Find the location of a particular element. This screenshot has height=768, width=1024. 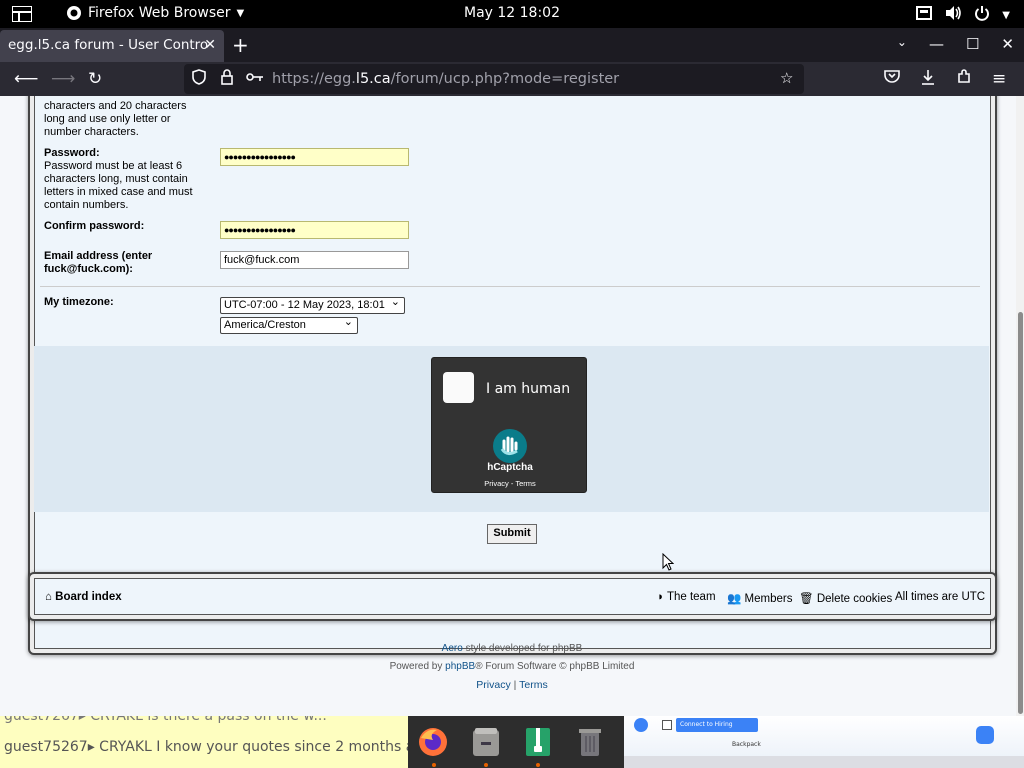

policy-links: Privacy | Terms is located at coordinates (512, 685).